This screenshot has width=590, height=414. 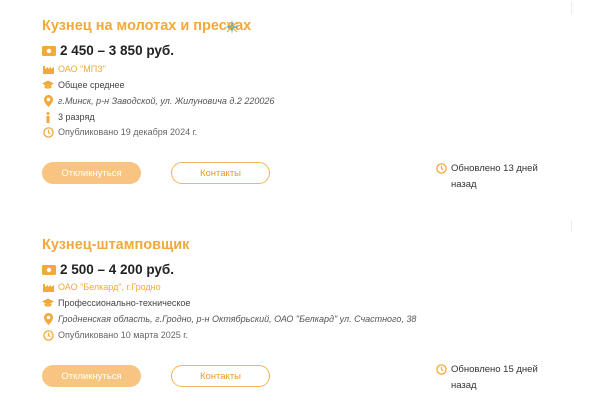 What do you see at coordinates (128, 132) in the screenshot?
I see `published-text: Опубликовано 19 декабря 2024 г.` at bounding box center [128, 132].